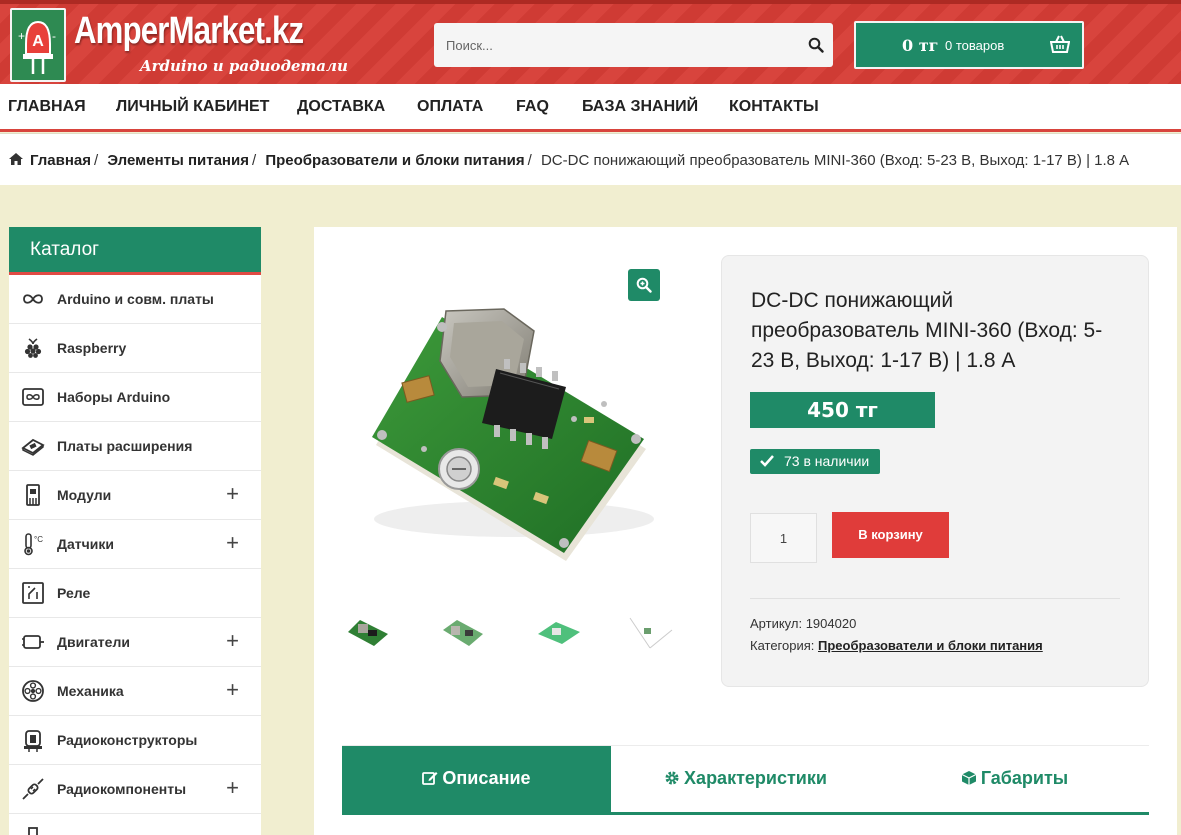  Describe the element at coordinates (127, 740) in the screenshot. I see `catalog-item-label: Радиоконструкторы` at that location.